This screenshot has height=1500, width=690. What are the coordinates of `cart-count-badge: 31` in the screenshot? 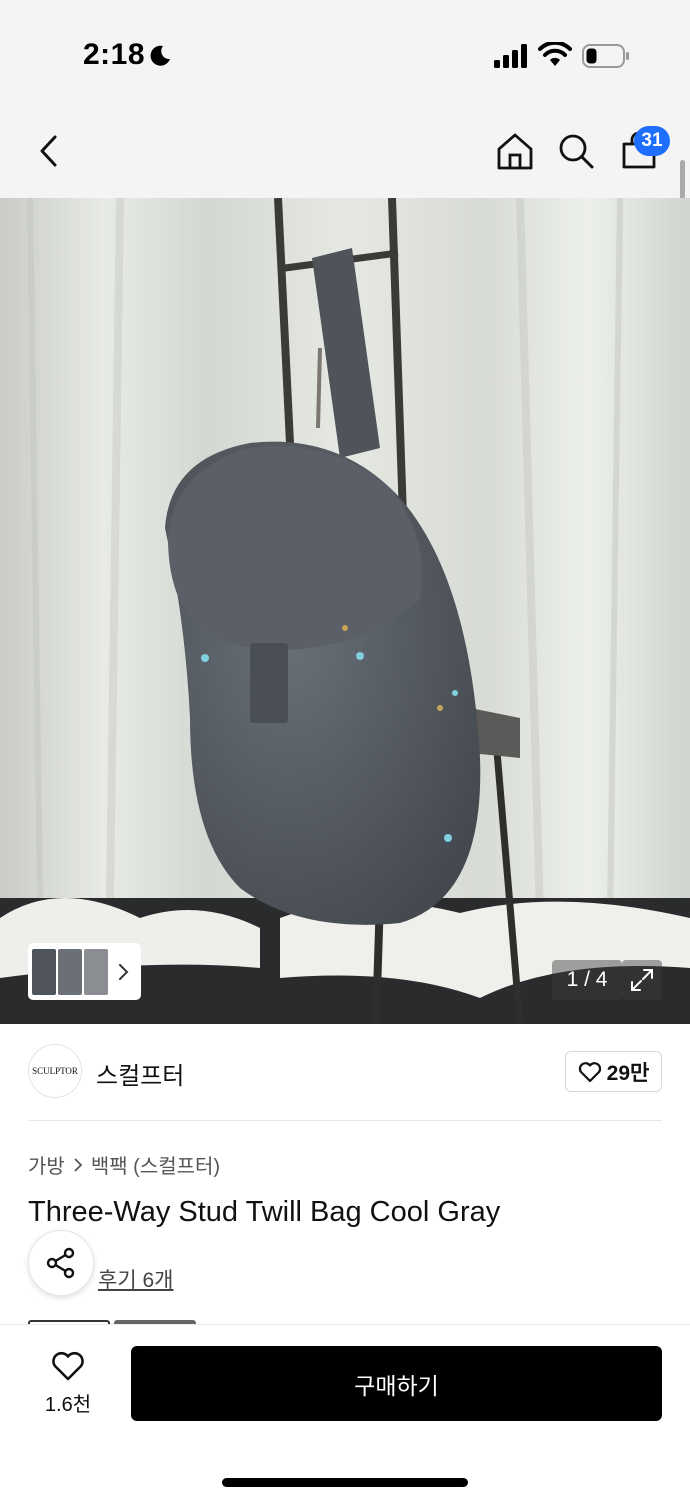 It's located at (652, 141).